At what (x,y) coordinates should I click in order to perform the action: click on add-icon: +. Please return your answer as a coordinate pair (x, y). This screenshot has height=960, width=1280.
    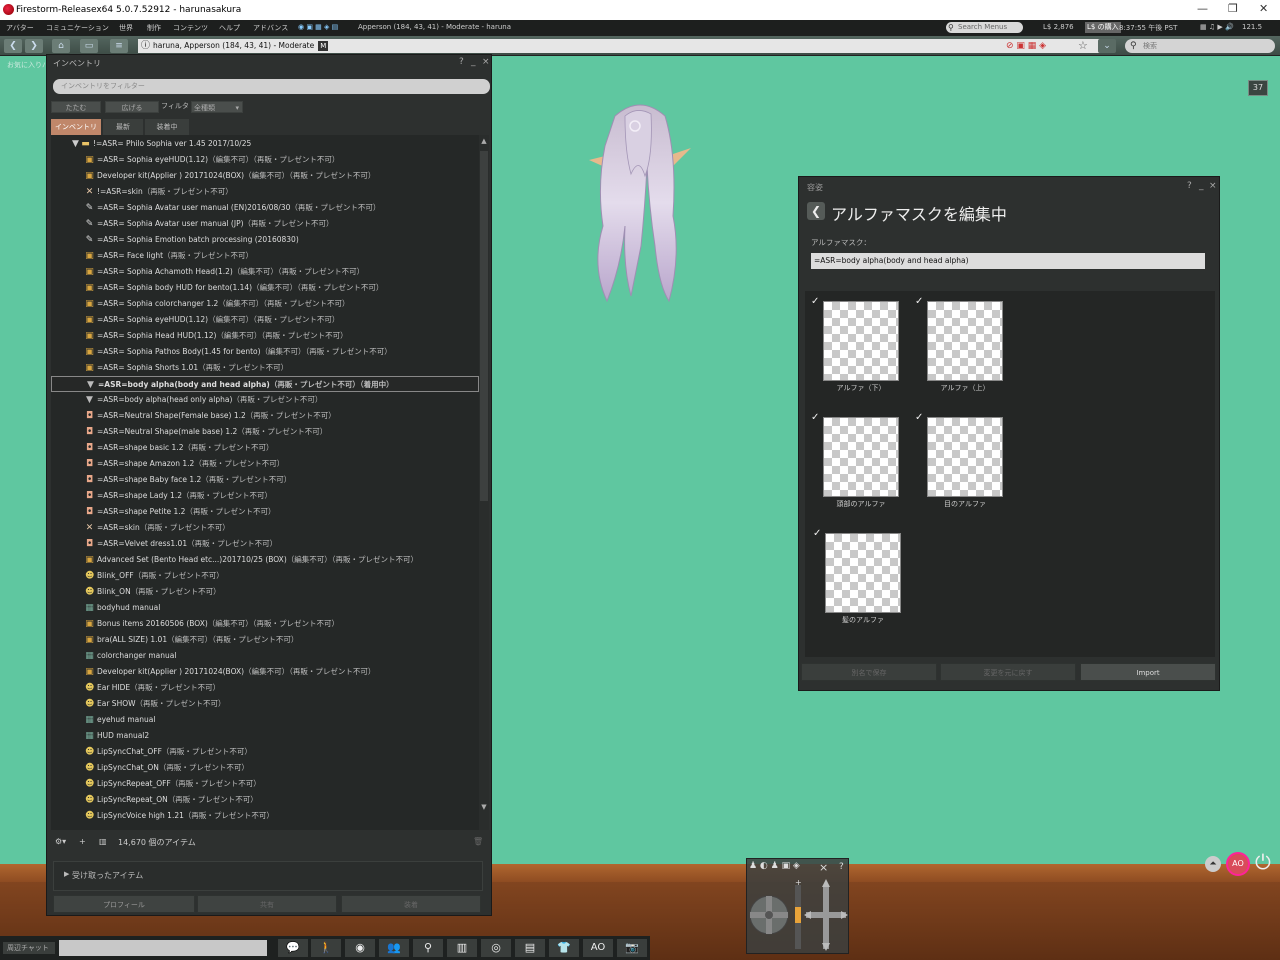
    Looking at the image, I should click on (82, 841).